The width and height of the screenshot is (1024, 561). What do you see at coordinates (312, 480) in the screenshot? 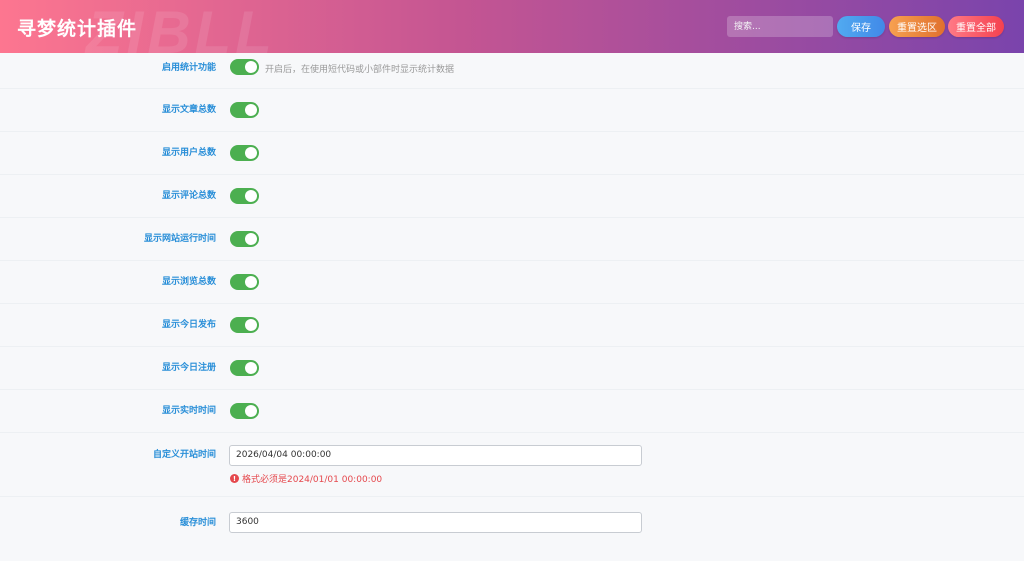
I see `error-text: 格式必须是2024/01/01 00:00:00` at bounding box center [312, 480].